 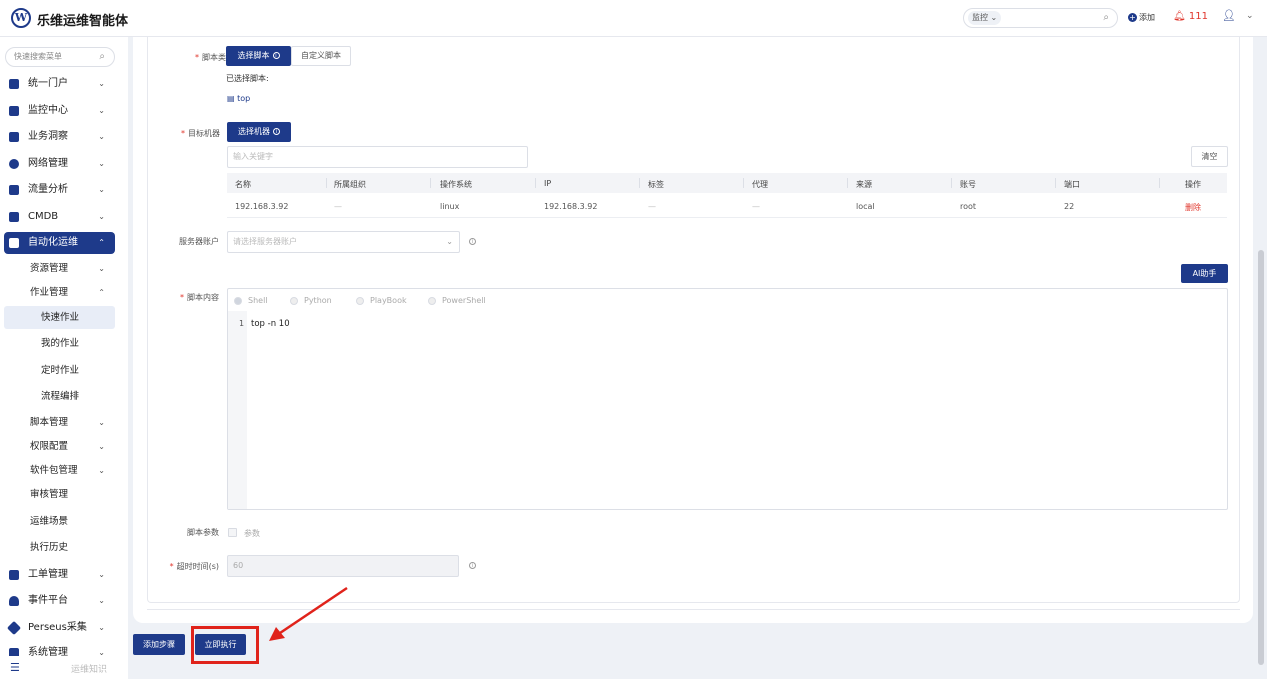 What do you see at coordinates (14, 243) in the screenshot?
I see `gear-icon` at bounding box center [14, 243].